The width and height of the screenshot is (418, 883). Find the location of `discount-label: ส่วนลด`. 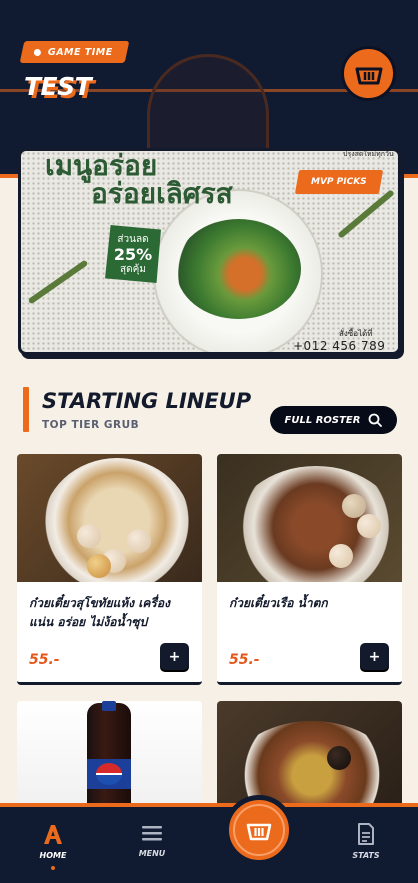

discount-label: ส่วนลด is located at coordinates (133, 239).